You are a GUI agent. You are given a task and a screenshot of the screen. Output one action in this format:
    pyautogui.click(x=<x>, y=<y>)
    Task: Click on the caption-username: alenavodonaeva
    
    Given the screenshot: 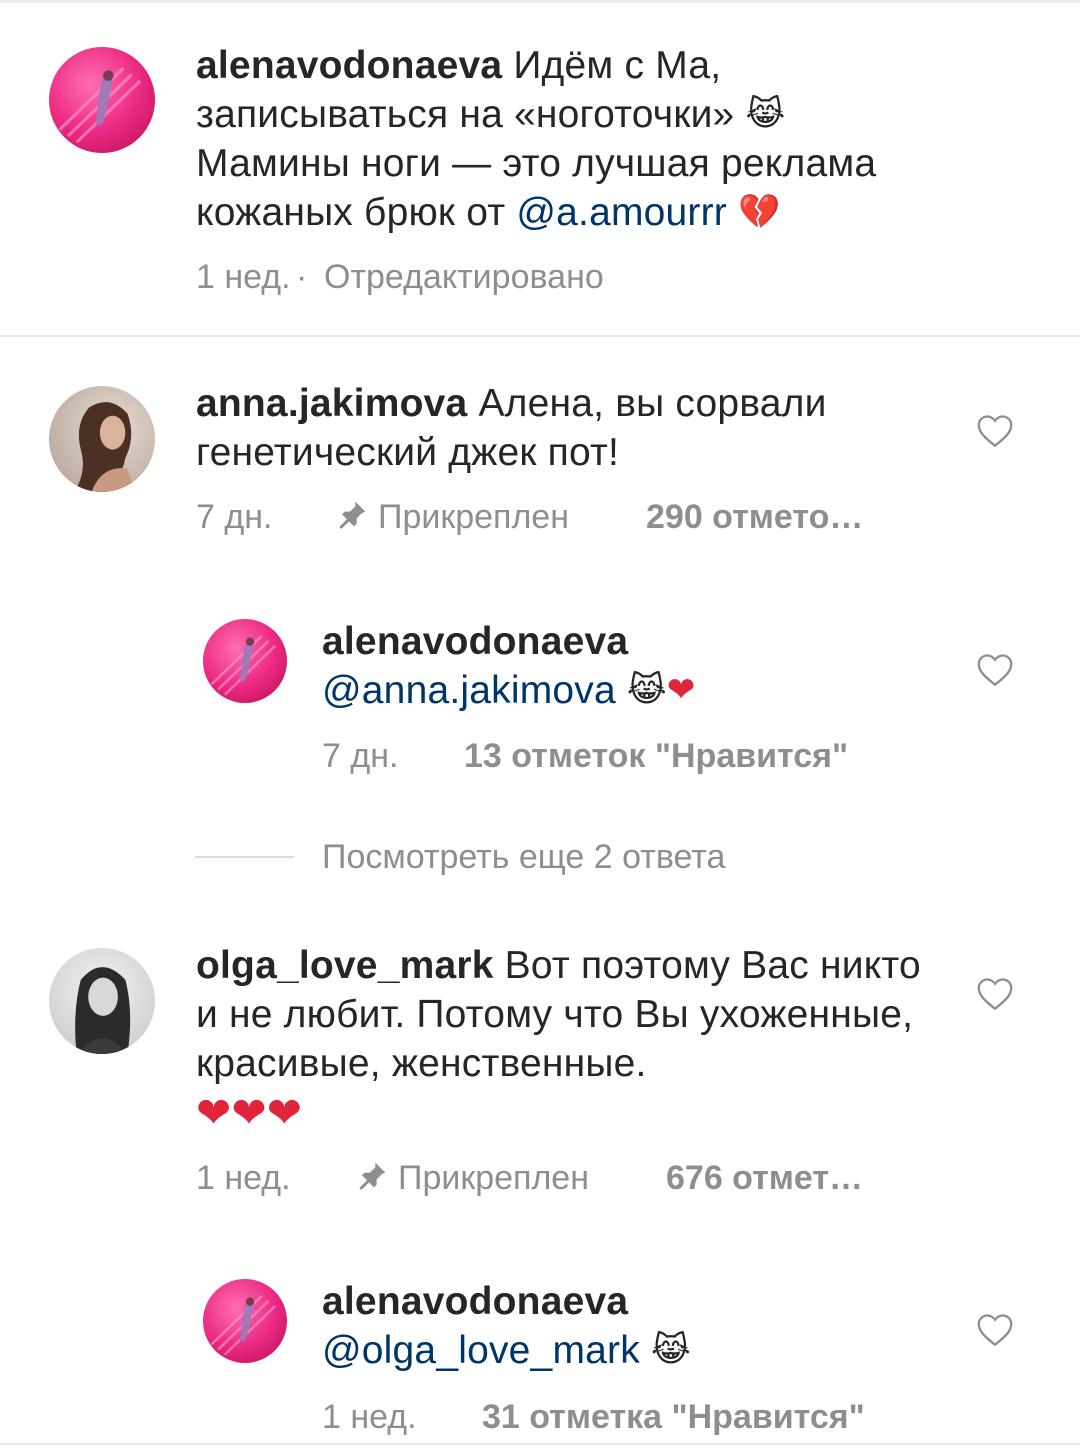 What is the action you would take?
    pyautogui.click(x=349, y=65)
    